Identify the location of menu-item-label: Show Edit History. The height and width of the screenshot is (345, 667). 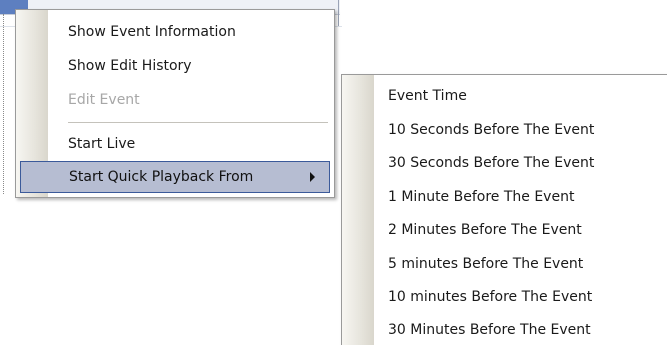
(130, 66).